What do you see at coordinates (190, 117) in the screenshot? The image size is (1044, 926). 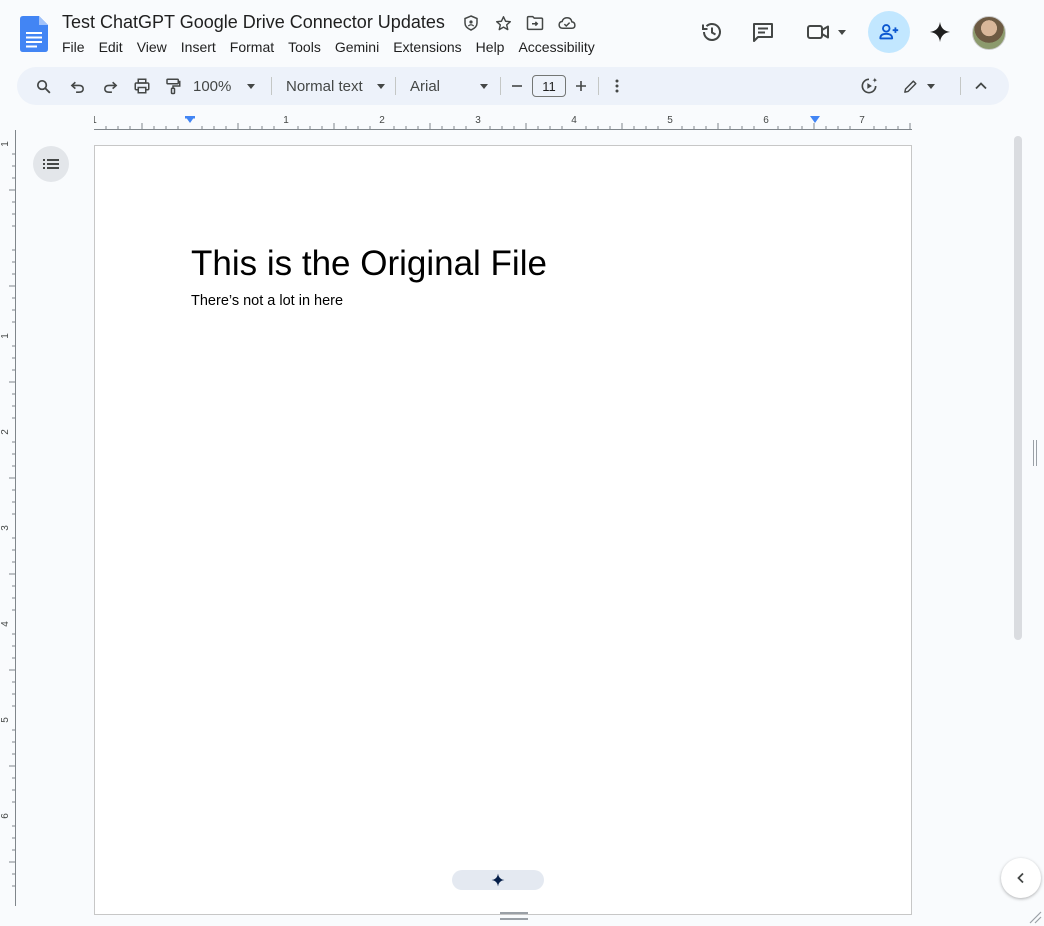 I see `first-line-indent-marker` at bounding box center [190, 117].